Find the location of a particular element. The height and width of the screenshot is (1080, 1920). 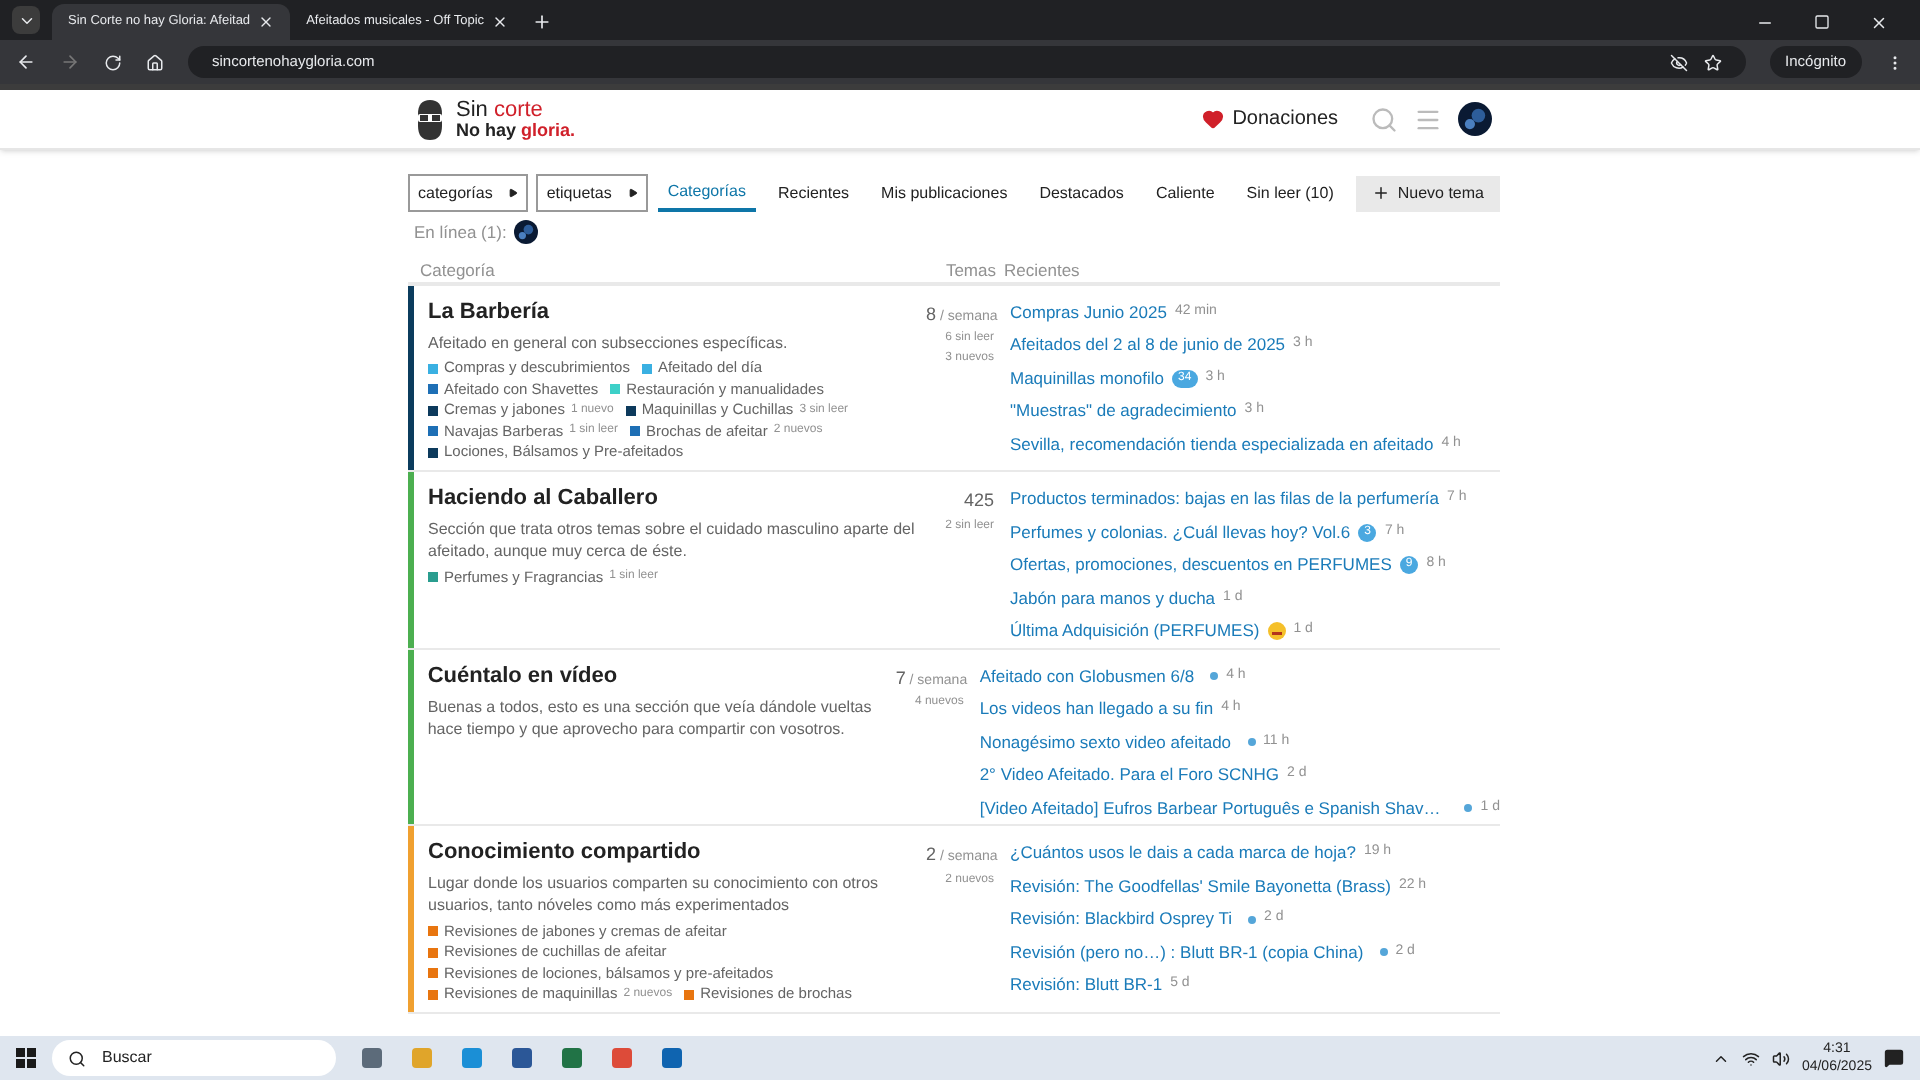

filter-dropdown: etiquetas is located at coordinates (592, 193).